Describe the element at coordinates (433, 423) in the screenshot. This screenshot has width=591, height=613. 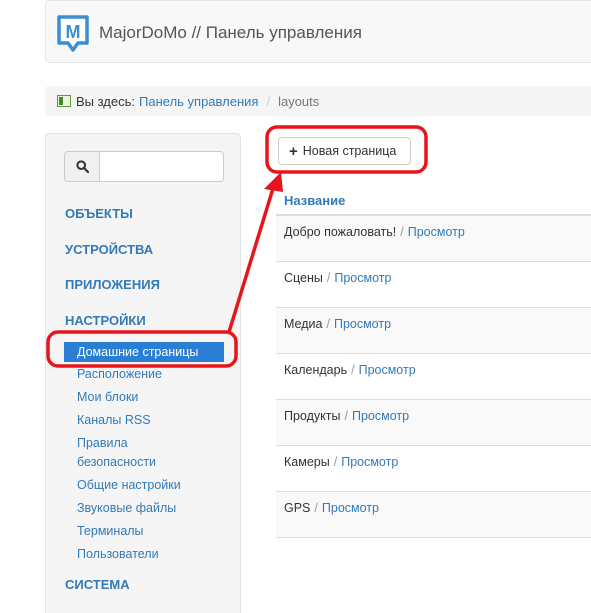
I see `table-row: Продукты / Просмотр` at that location.